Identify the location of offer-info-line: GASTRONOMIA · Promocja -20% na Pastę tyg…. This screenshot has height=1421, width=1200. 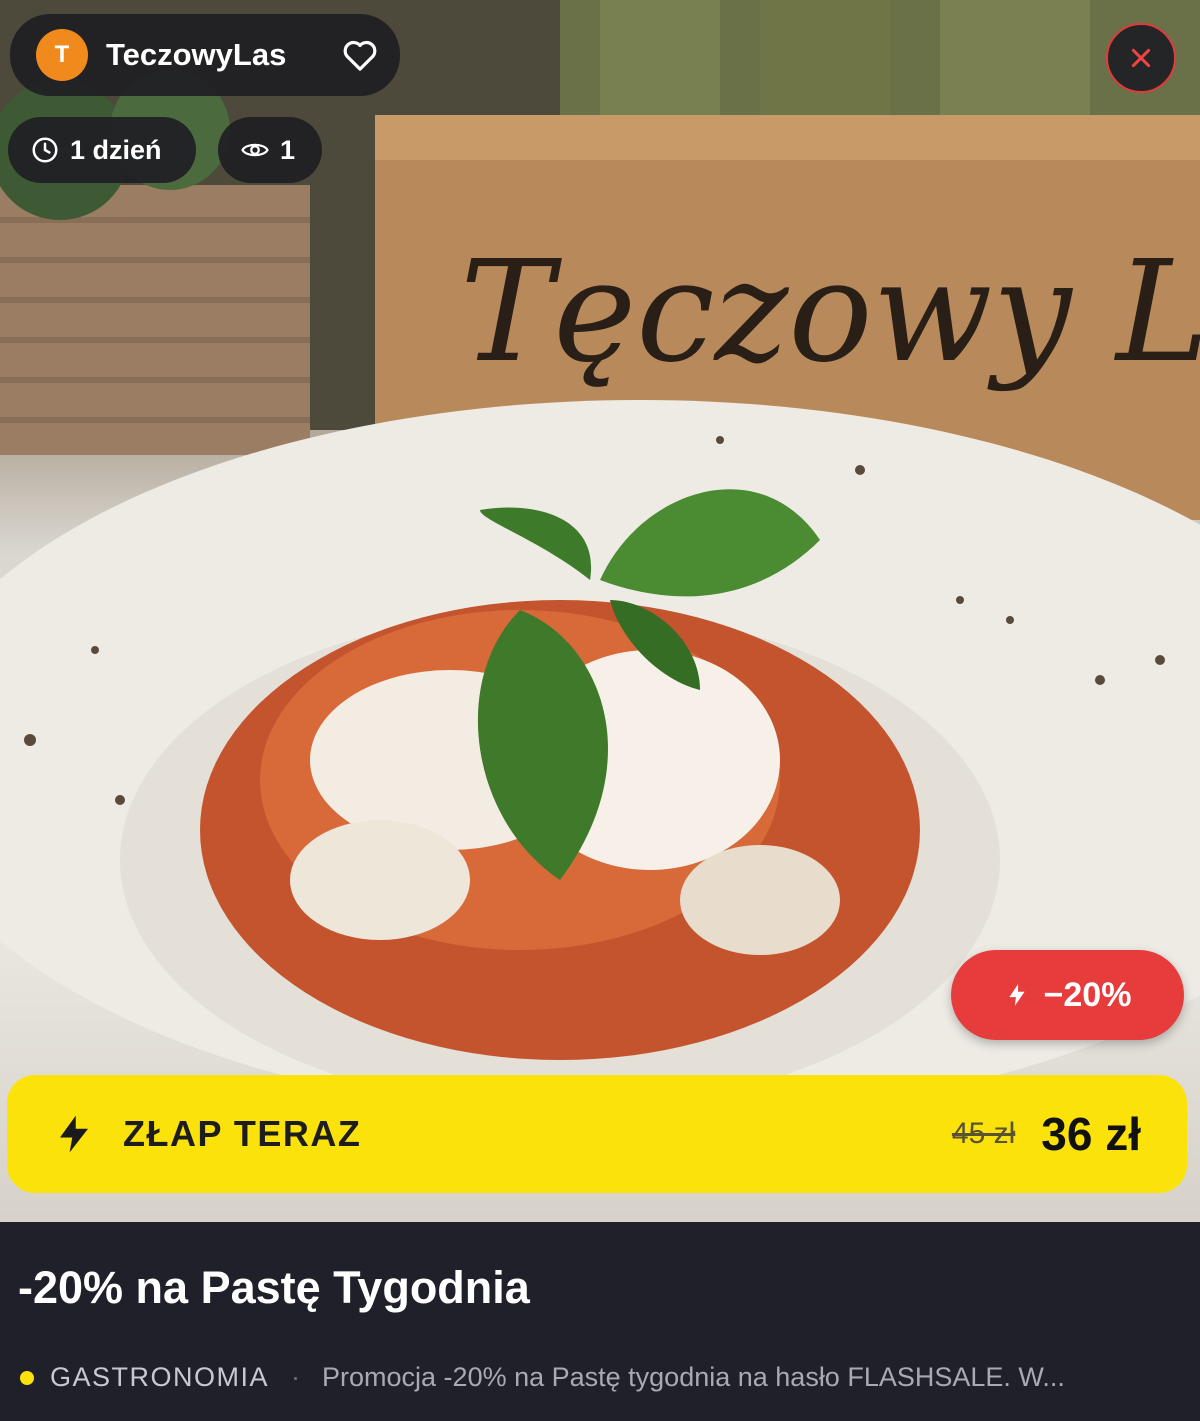
(600, 1377).